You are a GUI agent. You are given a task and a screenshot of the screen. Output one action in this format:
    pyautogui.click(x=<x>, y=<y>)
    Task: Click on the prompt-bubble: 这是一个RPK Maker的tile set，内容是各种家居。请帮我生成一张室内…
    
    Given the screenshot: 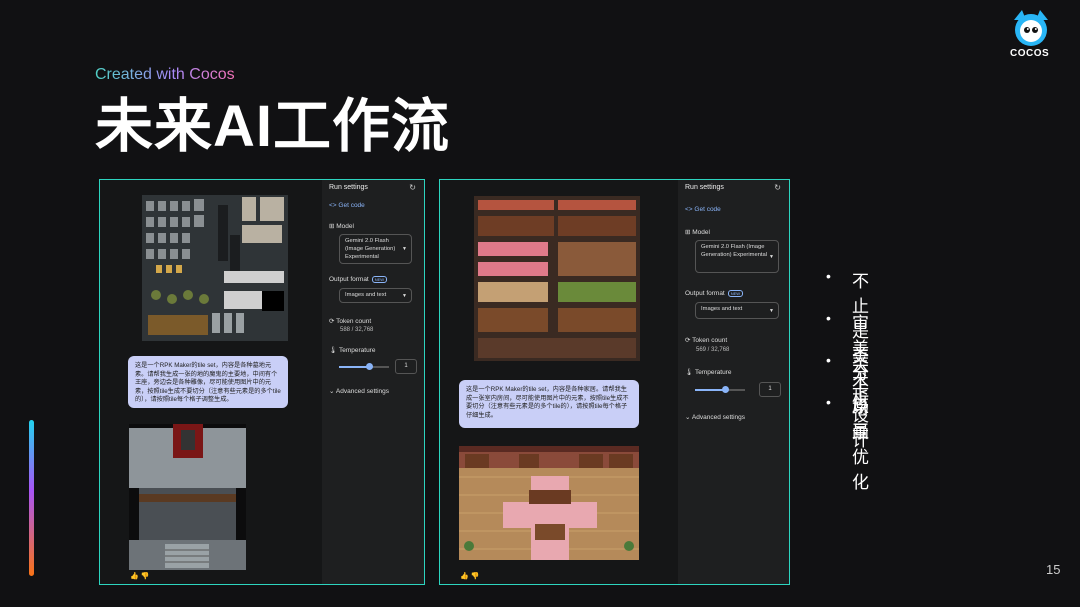 What is the action you would take?
    pyautogui.click(x=549, y=404)
    